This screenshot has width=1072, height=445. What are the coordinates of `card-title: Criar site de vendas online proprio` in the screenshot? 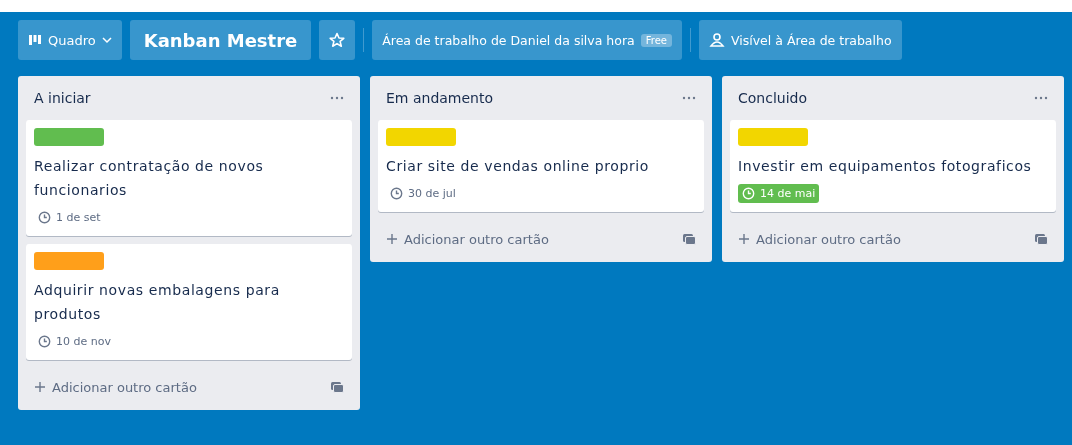 It's located at (518, 166).